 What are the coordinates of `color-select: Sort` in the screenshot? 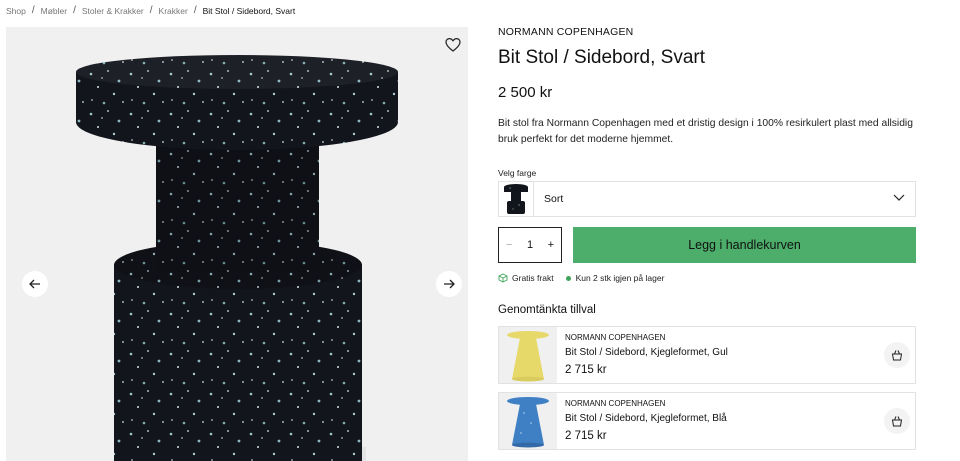 It's located at (707, 199).